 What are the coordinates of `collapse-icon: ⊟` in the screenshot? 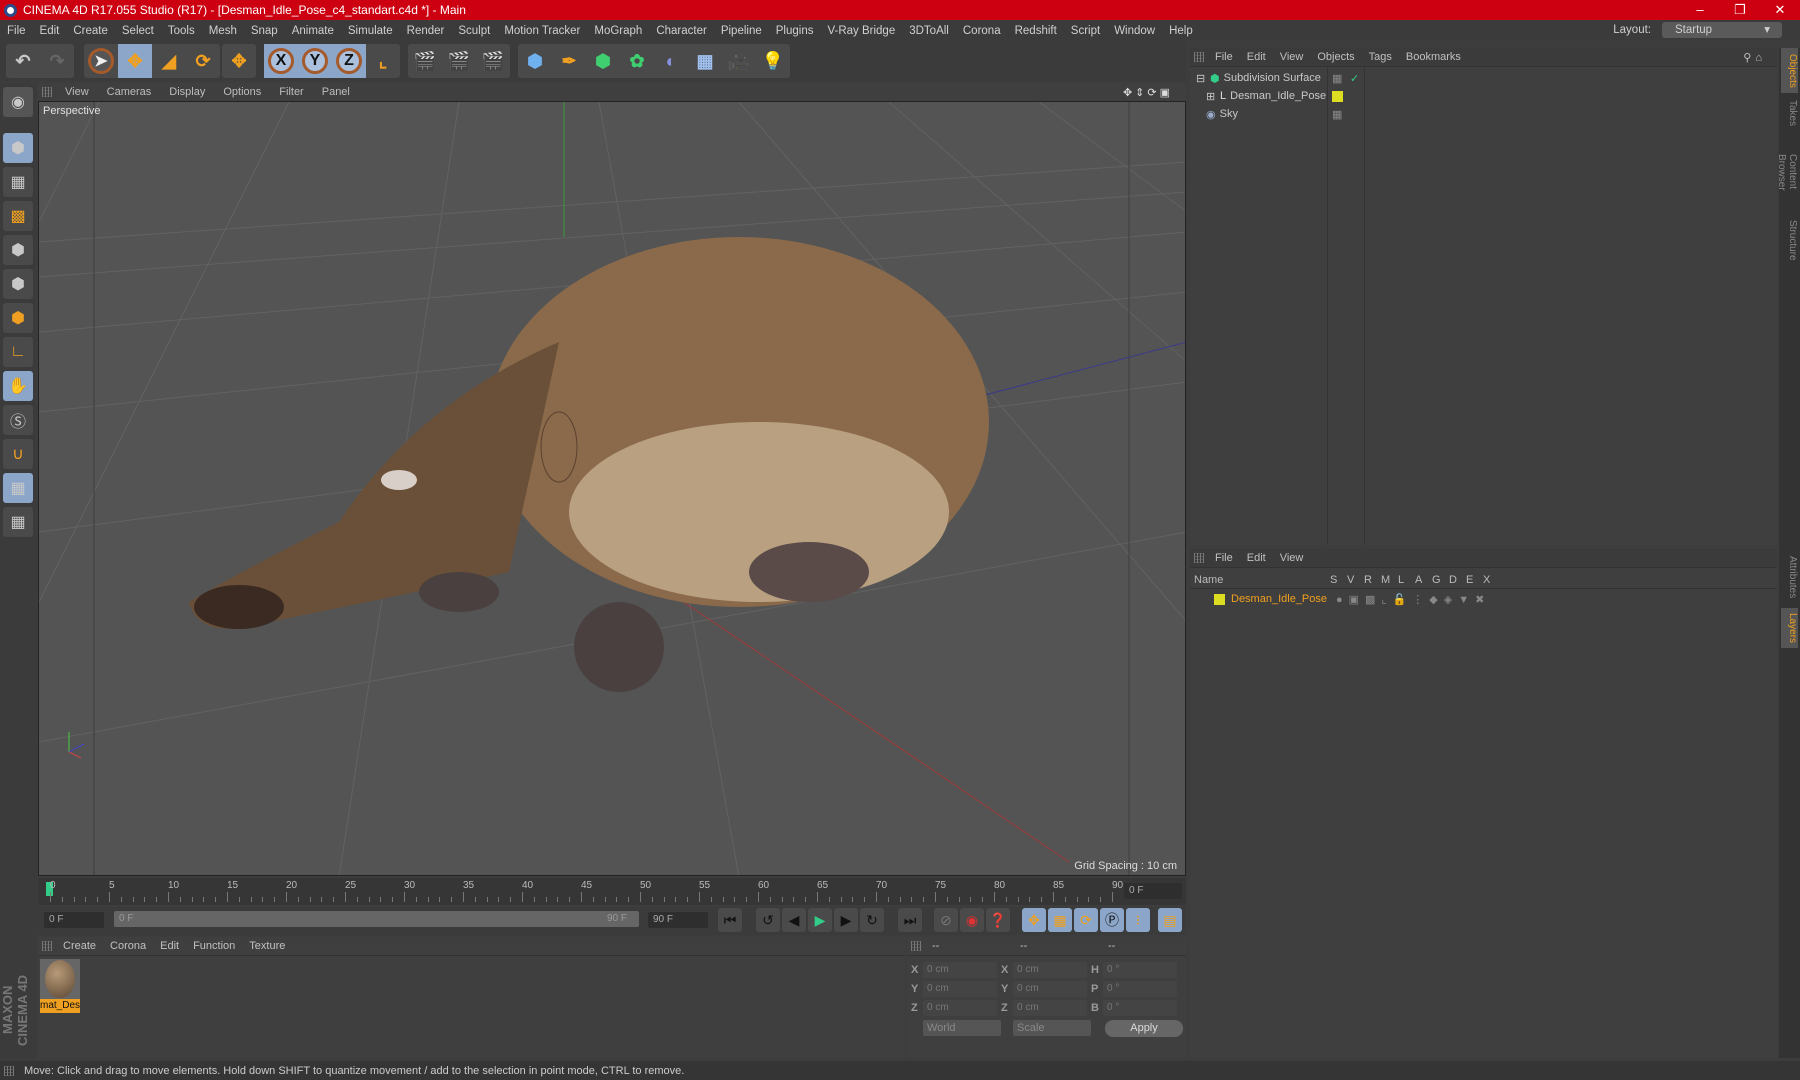 It's located at (1201, 78).